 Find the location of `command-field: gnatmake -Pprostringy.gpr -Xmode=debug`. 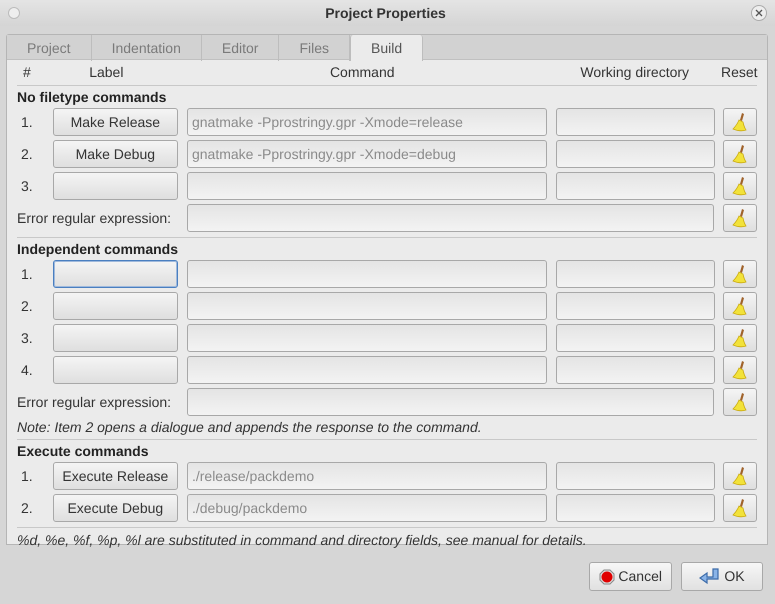

command-field: gnatmake -Pprostringy.gpr -Xmode=debug is located at coordinates (366, 154).